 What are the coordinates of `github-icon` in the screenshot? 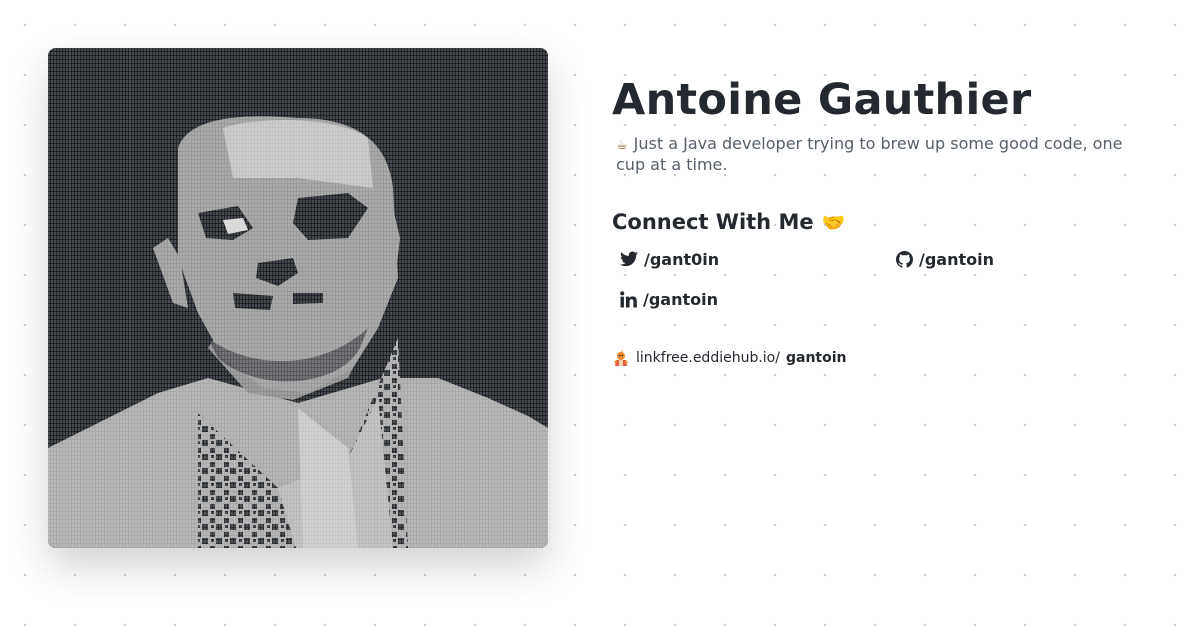 It's located at (904, 259).